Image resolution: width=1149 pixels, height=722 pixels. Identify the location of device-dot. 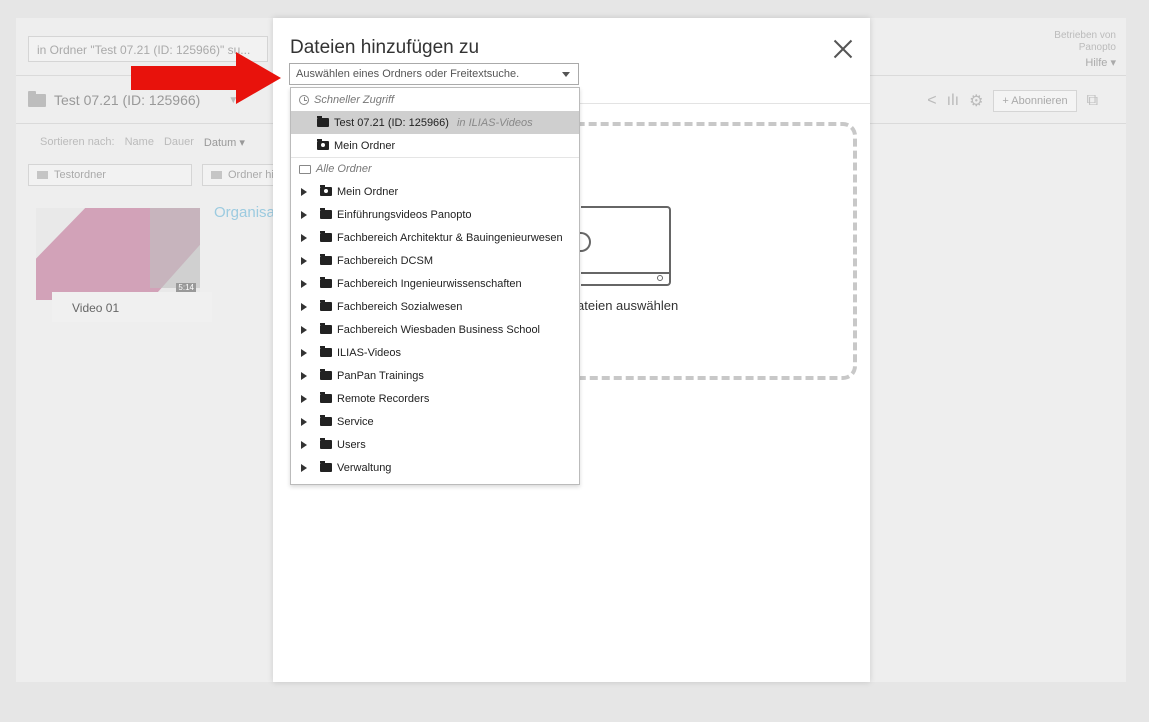
(660, 278).